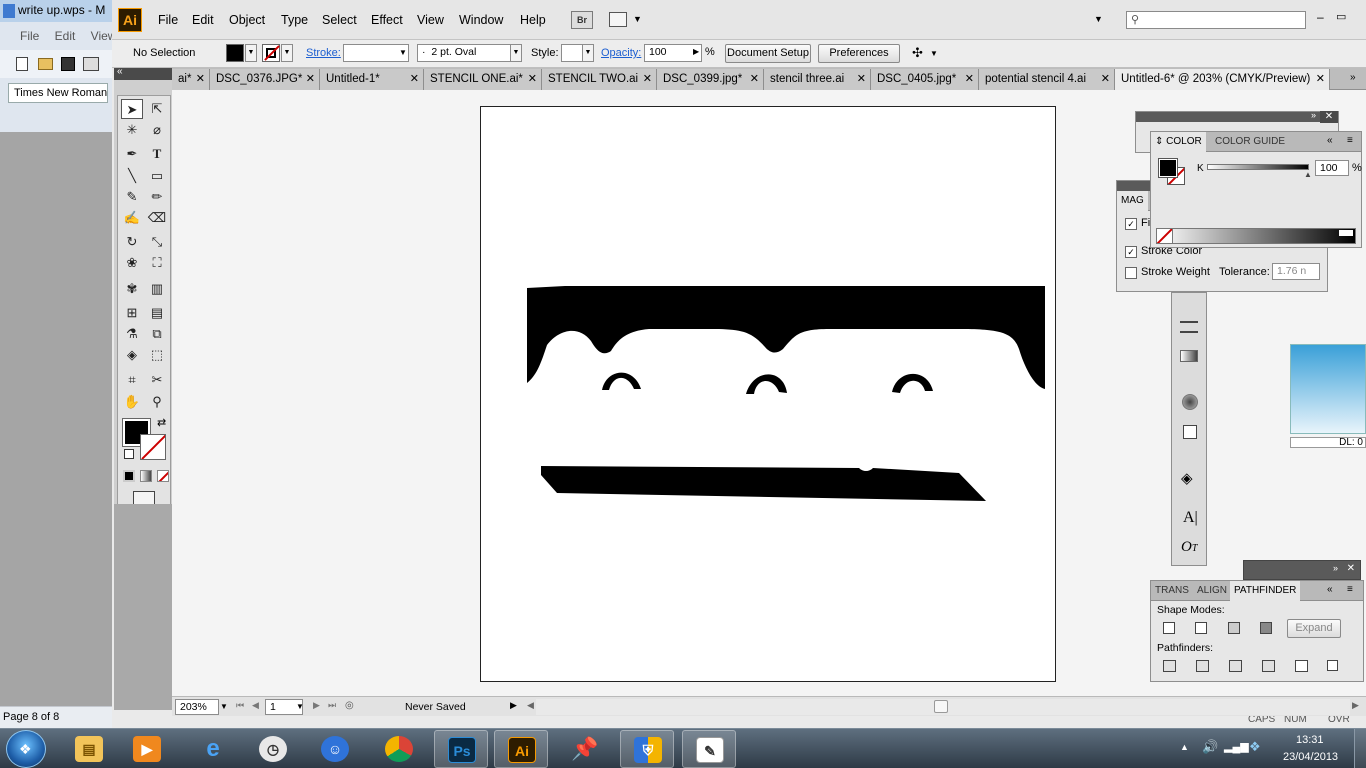  What do you see at coordinates (1216, 20) in the screenshot?
I see `search-input: ⚲` at bounding box center [1216, 20].